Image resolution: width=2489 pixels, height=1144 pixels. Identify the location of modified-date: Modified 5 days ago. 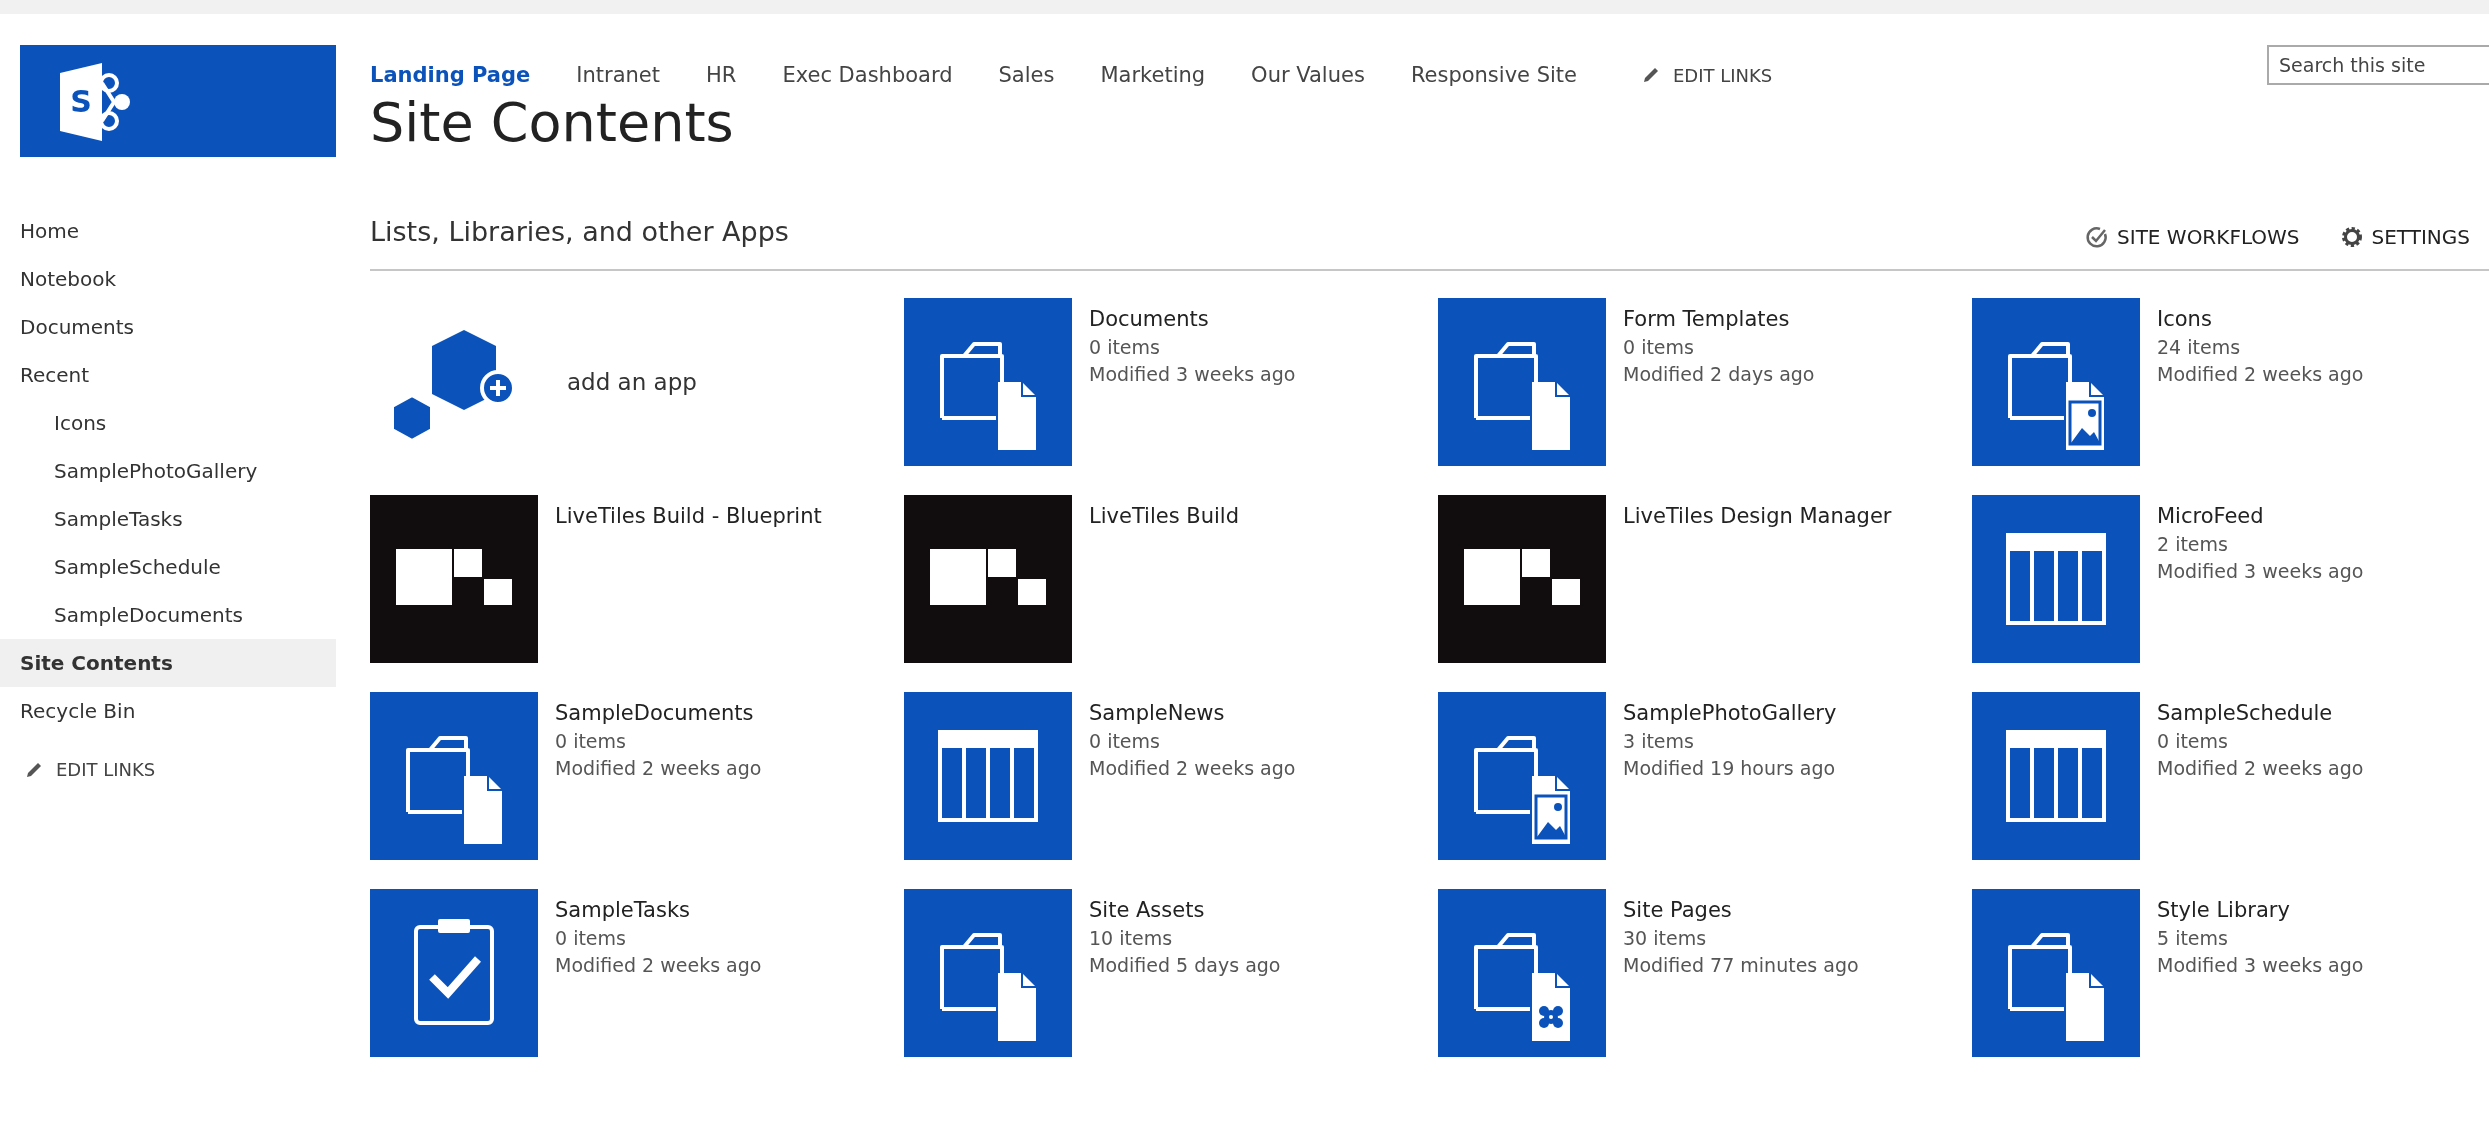
(1185, 965).